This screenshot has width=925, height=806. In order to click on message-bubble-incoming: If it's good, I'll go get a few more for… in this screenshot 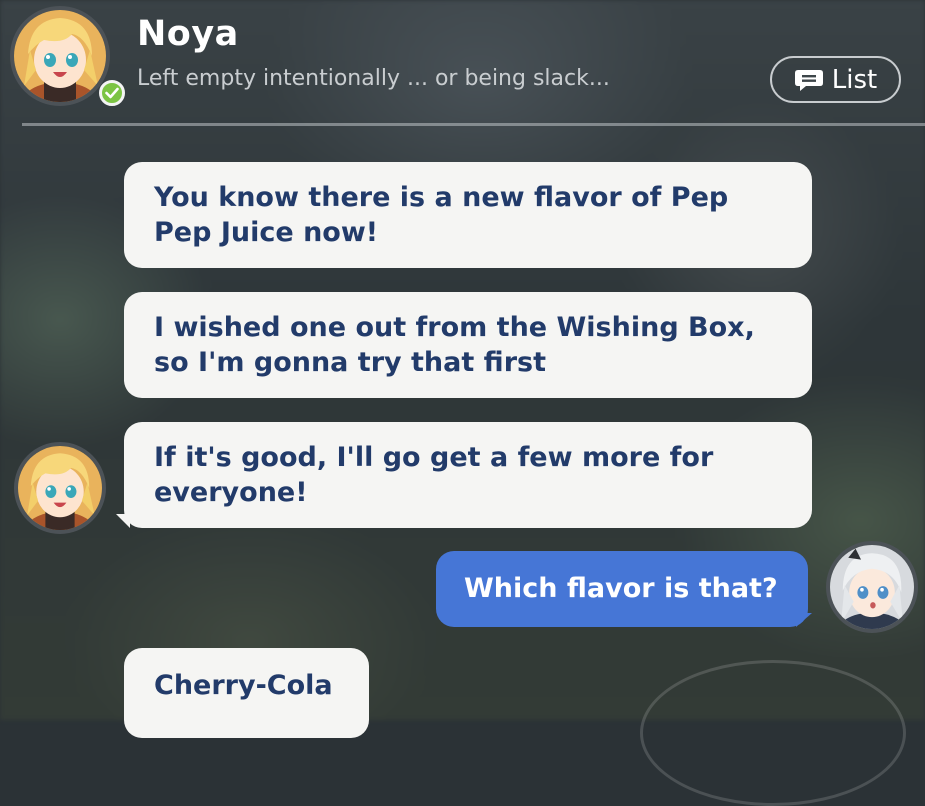, I will do `click(468, 475)`.